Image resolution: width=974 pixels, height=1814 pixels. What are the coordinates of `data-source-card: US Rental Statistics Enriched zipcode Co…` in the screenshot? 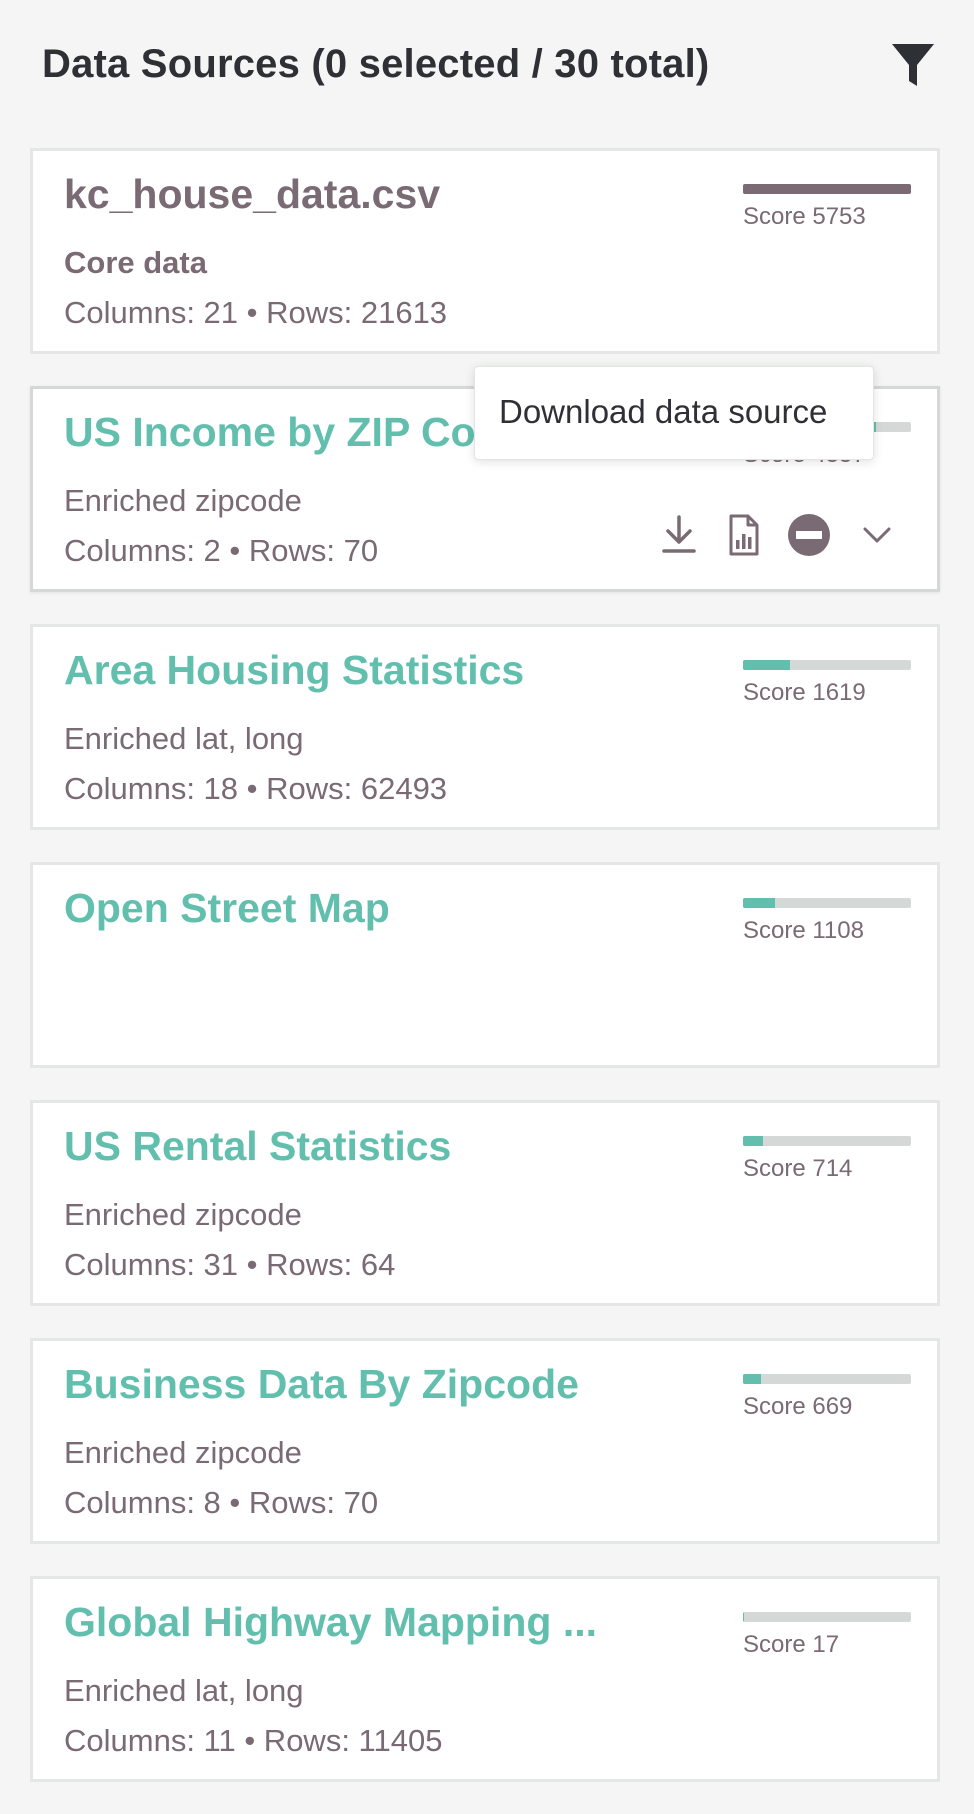 It's located at (485, 1203).